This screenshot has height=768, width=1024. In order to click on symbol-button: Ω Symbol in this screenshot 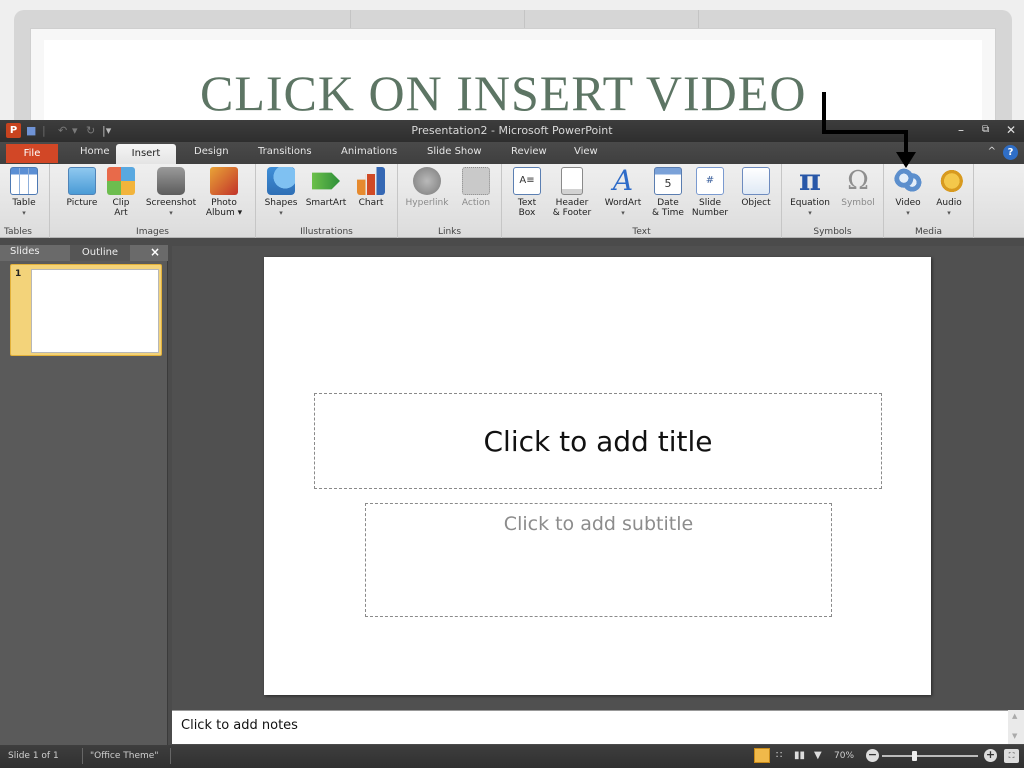, I will do `click(858, 187)`.